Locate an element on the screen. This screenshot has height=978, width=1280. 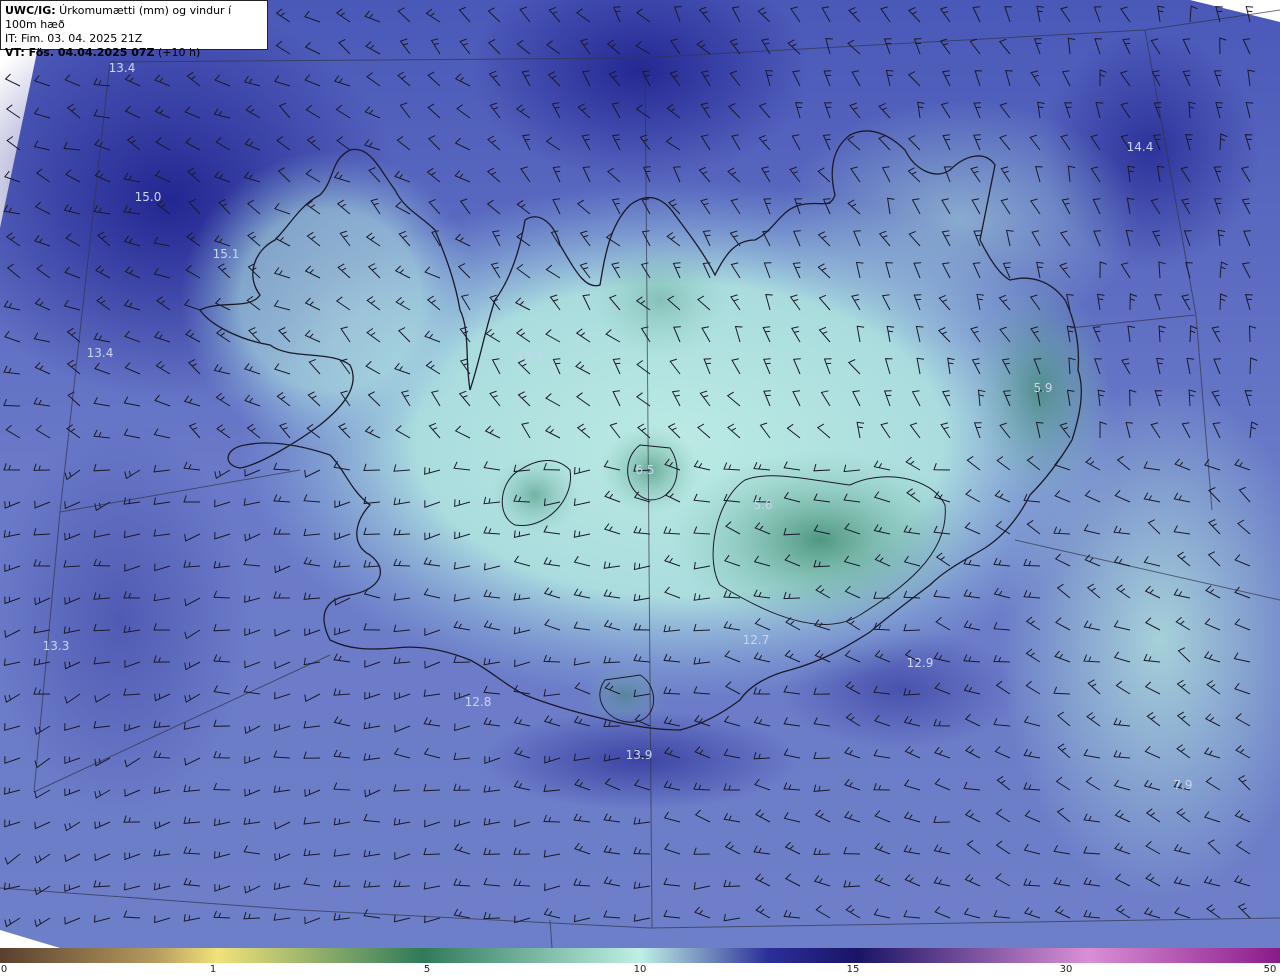
header-forecast-hour: (+10 h) is located at coordinates (177, 52).